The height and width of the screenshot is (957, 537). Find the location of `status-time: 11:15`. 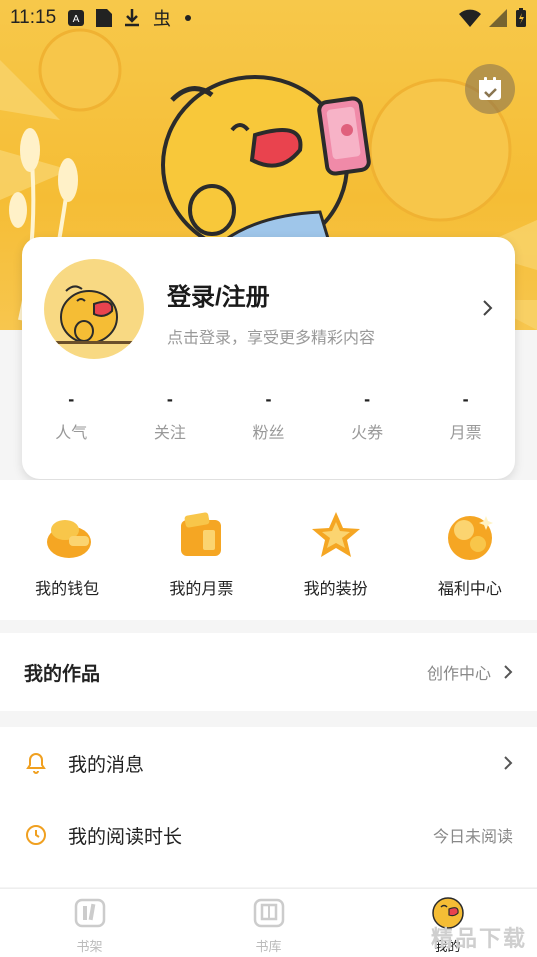

status-time: 11:15 is located at coordinates (33, 17).